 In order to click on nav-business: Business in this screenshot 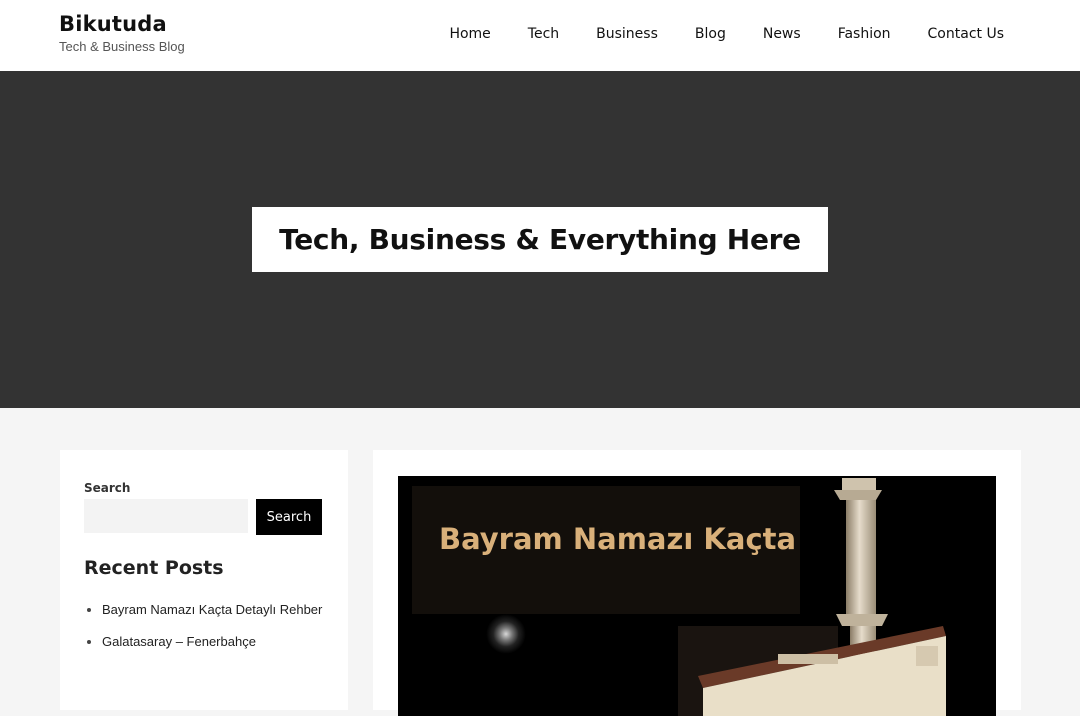, I will do `click(627, 34)`.